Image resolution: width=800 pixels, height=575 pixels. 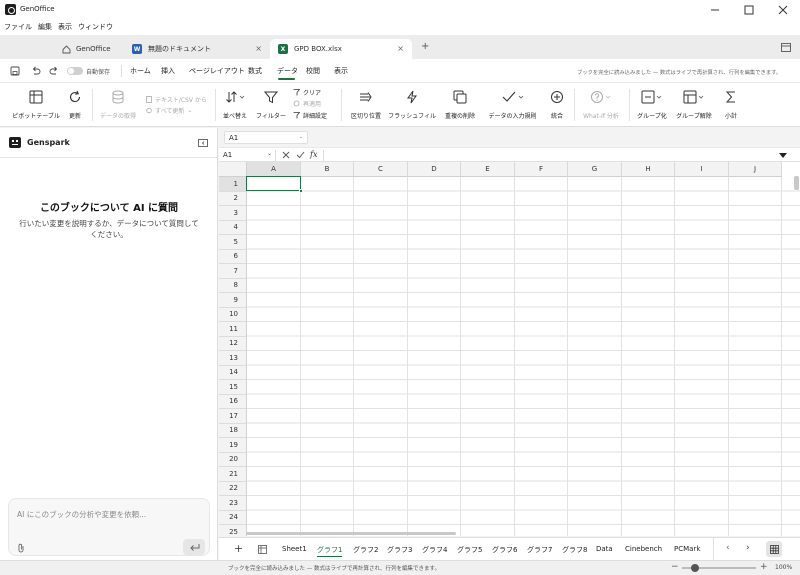 I want to click on selected-cell-a1, so click(x=273, y=183).